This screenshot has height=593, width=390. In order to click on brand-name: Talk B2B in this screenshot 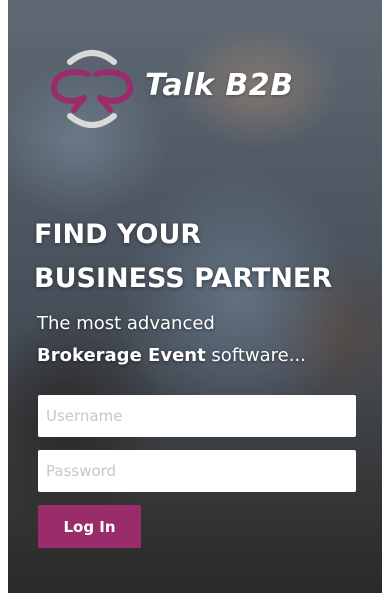, I will do `click(219, 85)`.